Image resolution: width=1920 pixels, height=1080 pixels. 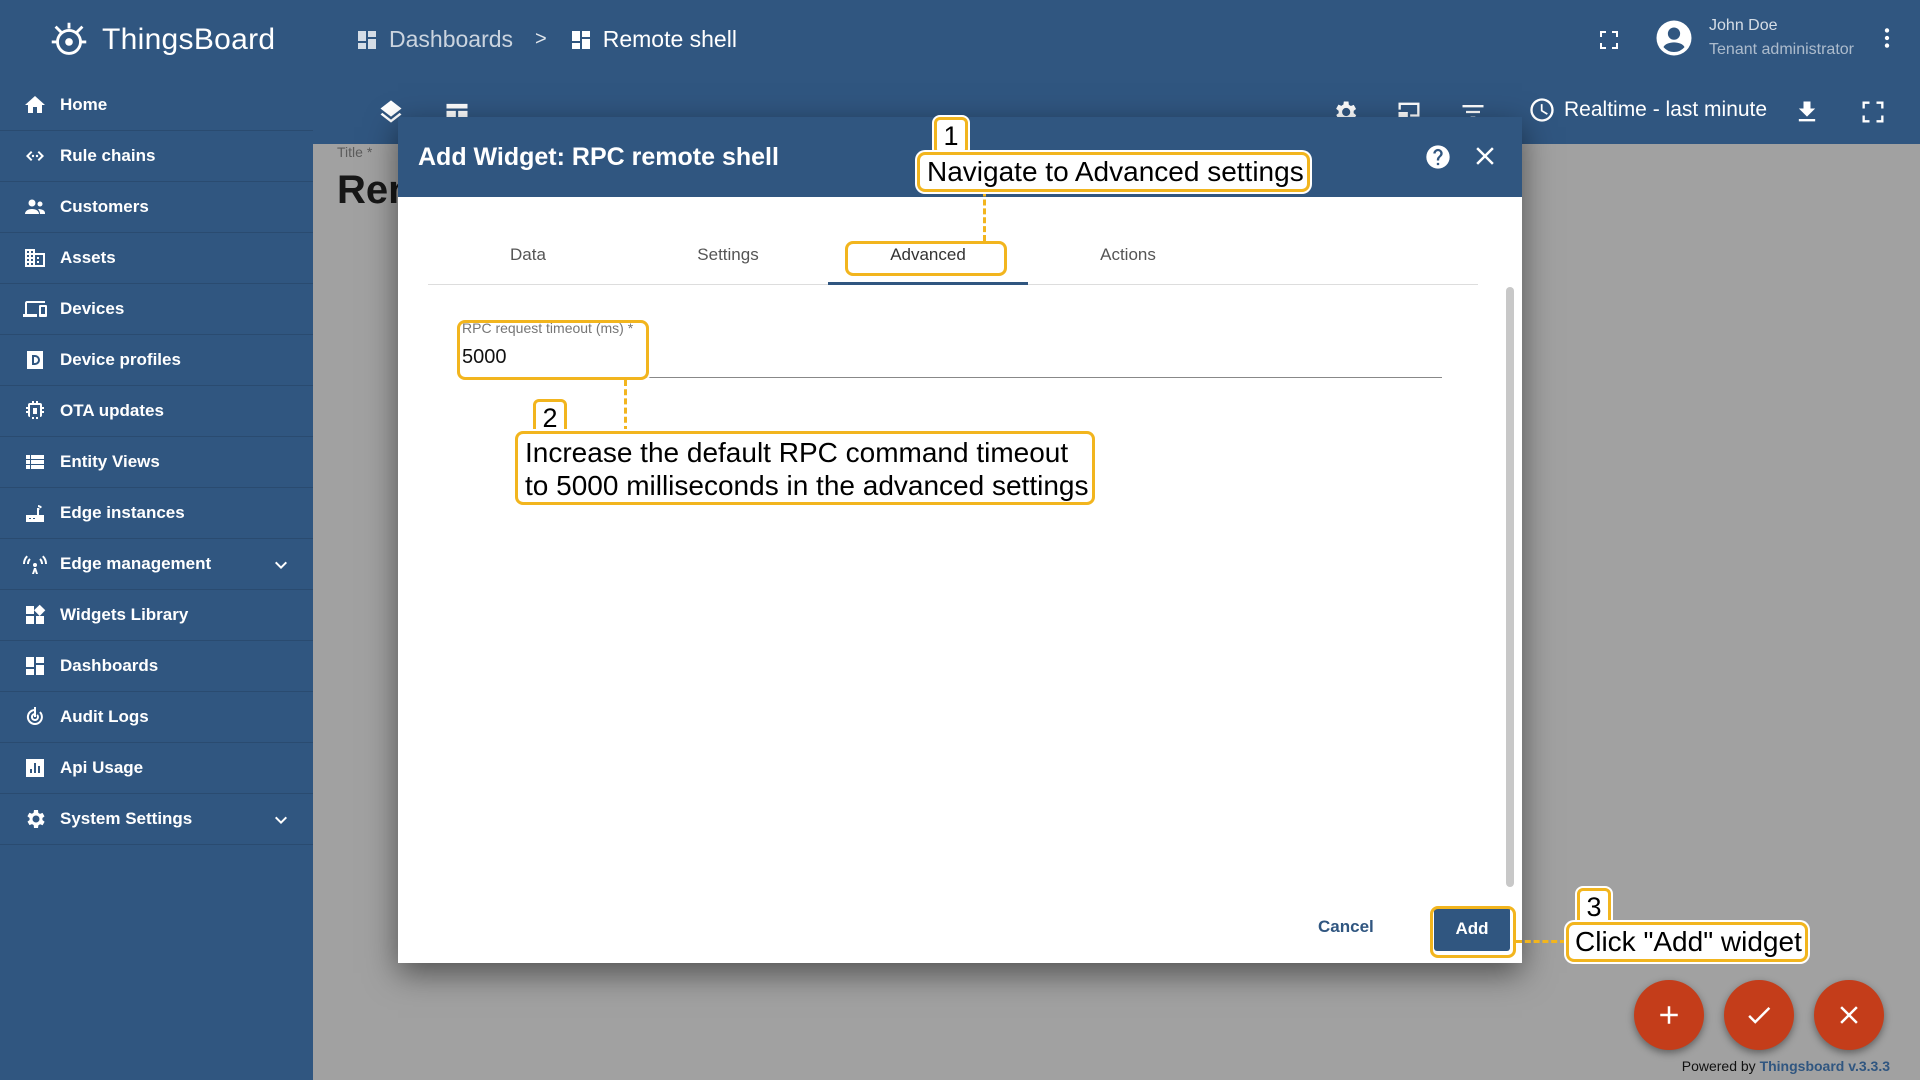 What do you see at coordinates (797, 452) in the screenshot?
I see `step-callout-2-line1: Increase the default RPC command timeout` at bounding box center [797, 452].